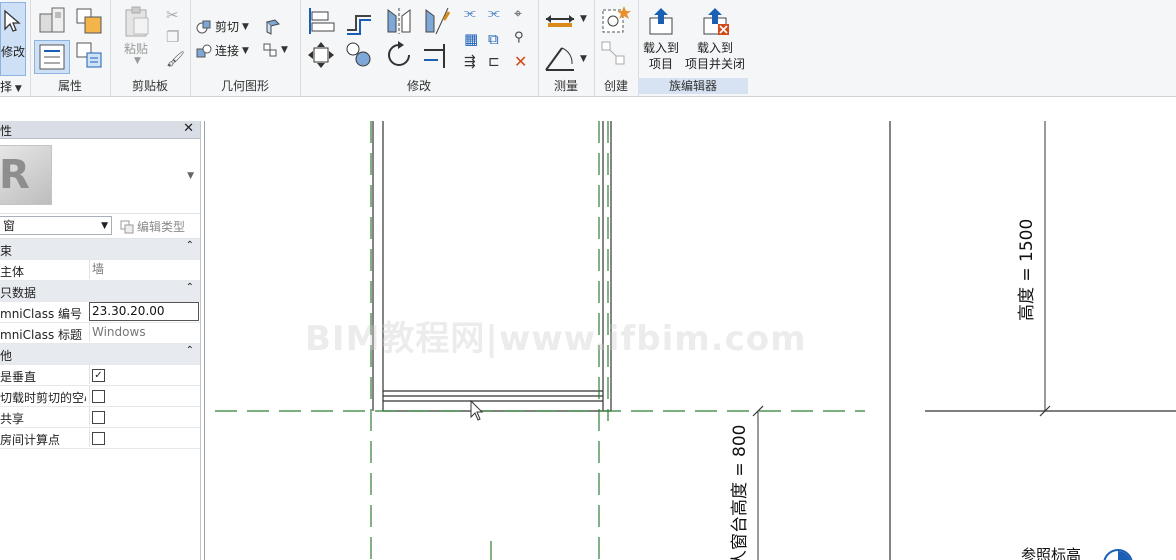 This screenshot has height=560, width=1176. Describe the element at coordinates (399, 21) in the screenshot. I see `mirror-pick-axis-icon` at that location.